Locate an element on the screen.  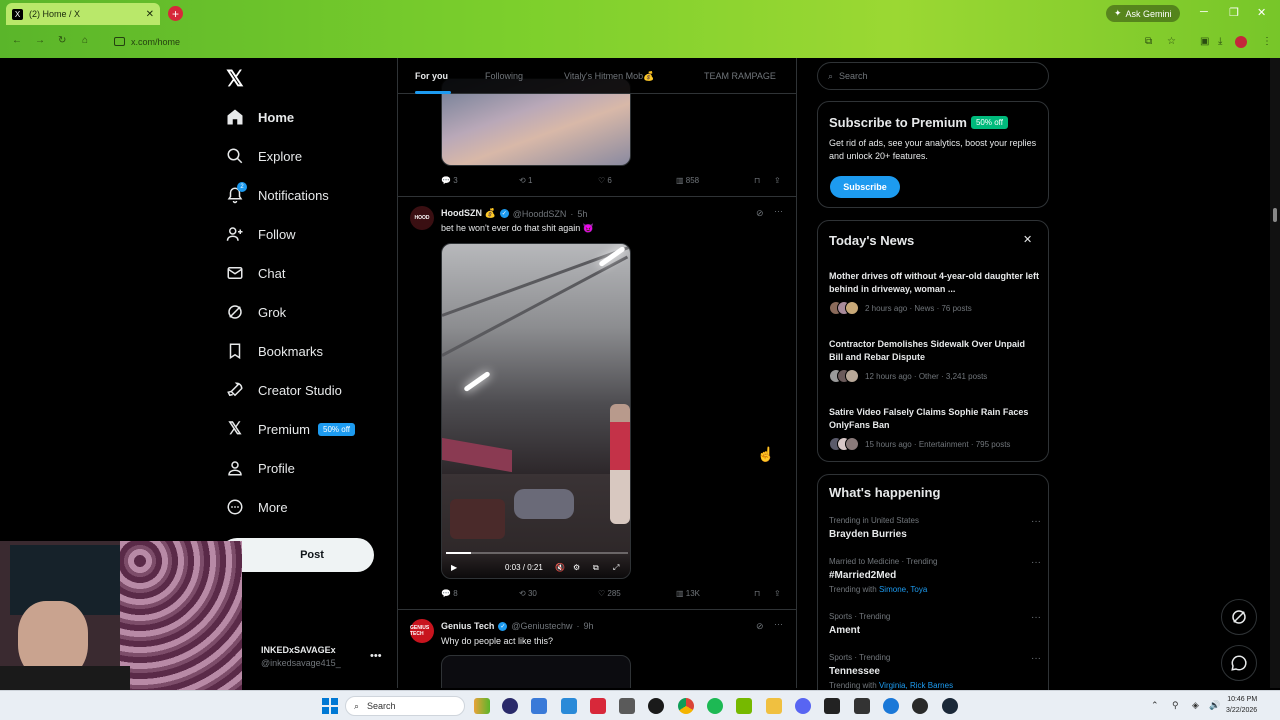
editor-icon is located at coordinates (569, 706).